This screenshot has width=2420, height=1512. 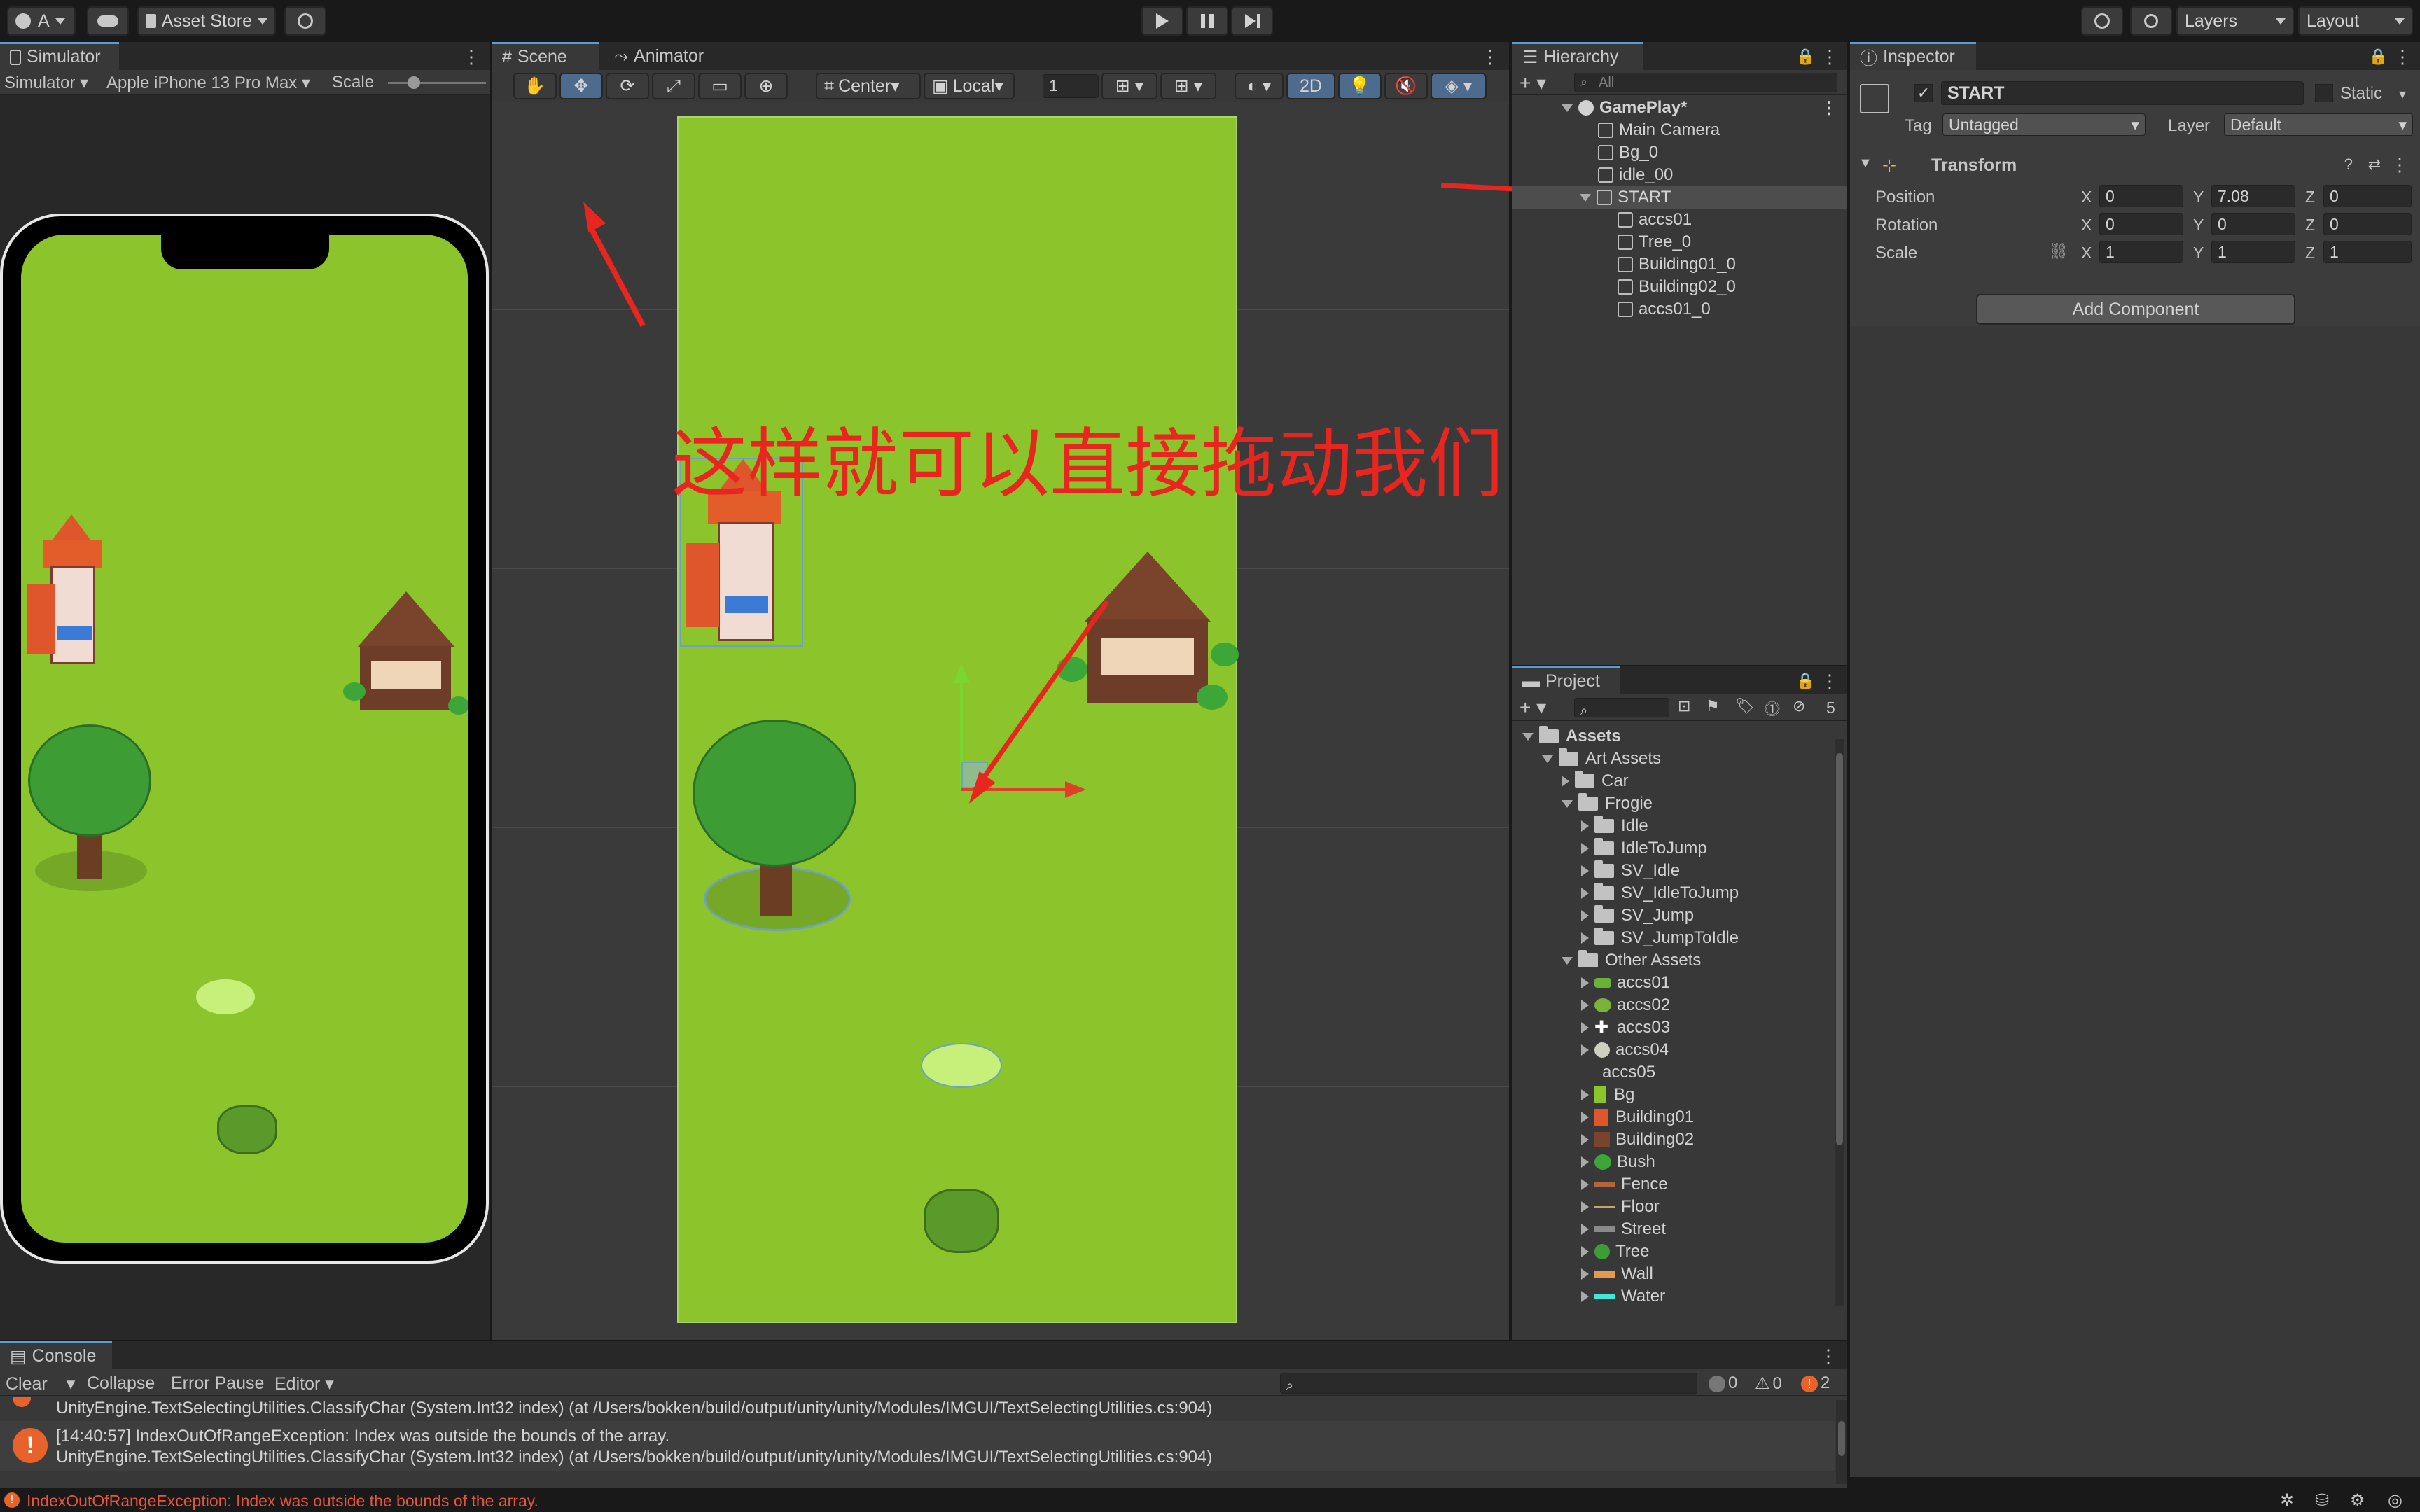 What do you see at coordinates (1252, 21) in the screenshot?
I see `step-button` at bounding box center [1252, 21].